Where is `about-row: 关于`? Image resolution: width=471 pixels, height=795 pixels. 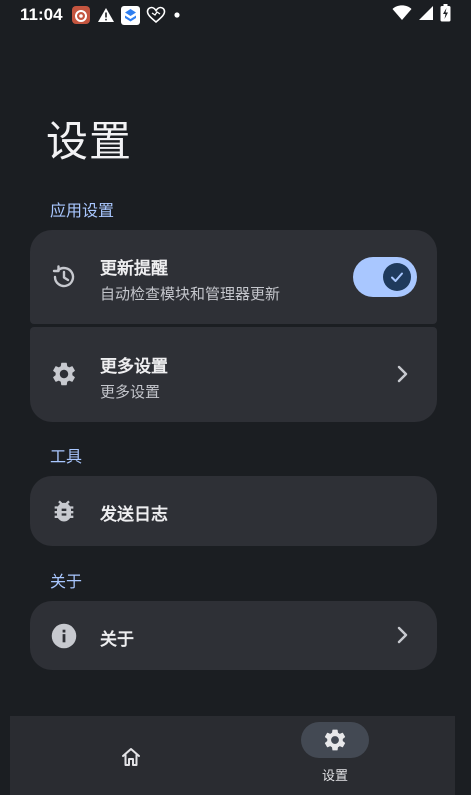
about-row: 关于 is located at coordinates (233, 635).